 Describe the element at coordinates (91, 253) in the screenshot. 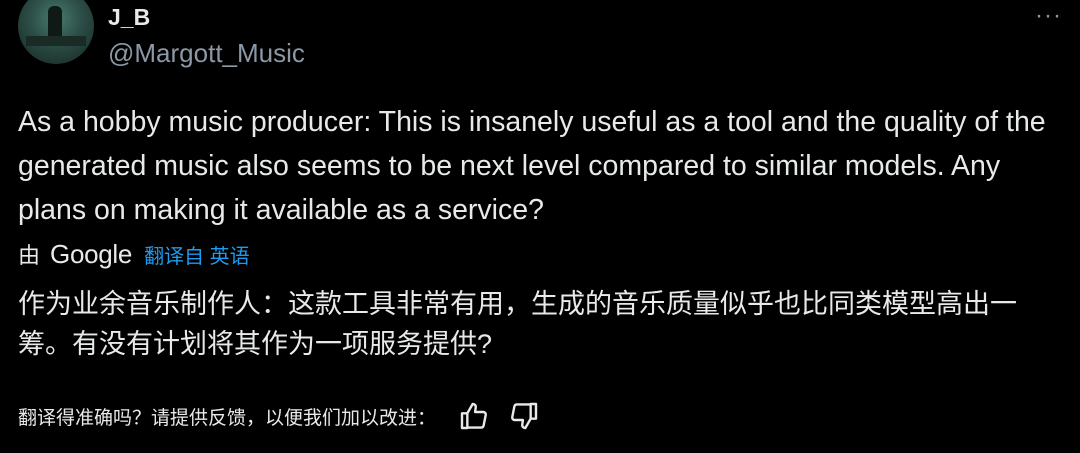

I see `google-logo: Google` at that location.